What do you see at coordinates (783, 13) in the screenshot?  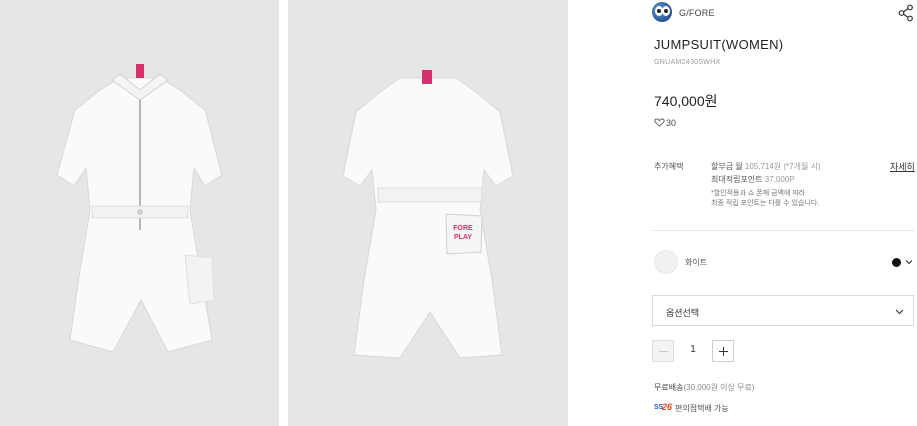 I see `brand-row: G/FORE` at bounding box center [783, 13].